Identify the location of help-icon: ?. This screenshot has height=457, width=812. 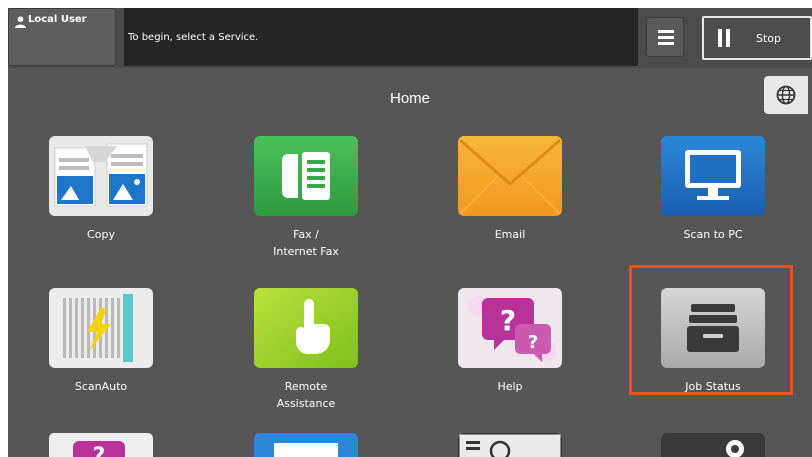
(99, 449).